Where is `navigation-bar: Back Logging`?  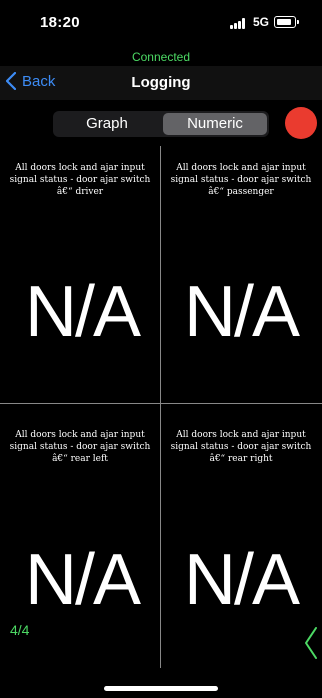 navigation-bar: Back Logging is located at coordinates (161, 83).